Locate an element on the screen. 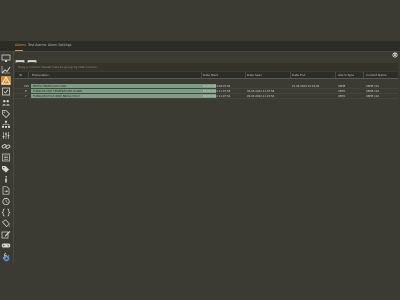 Image resolution: width=400 pixels, height=300 pixels. tab-alarms: Alarms is located at coordinates (20, 45).